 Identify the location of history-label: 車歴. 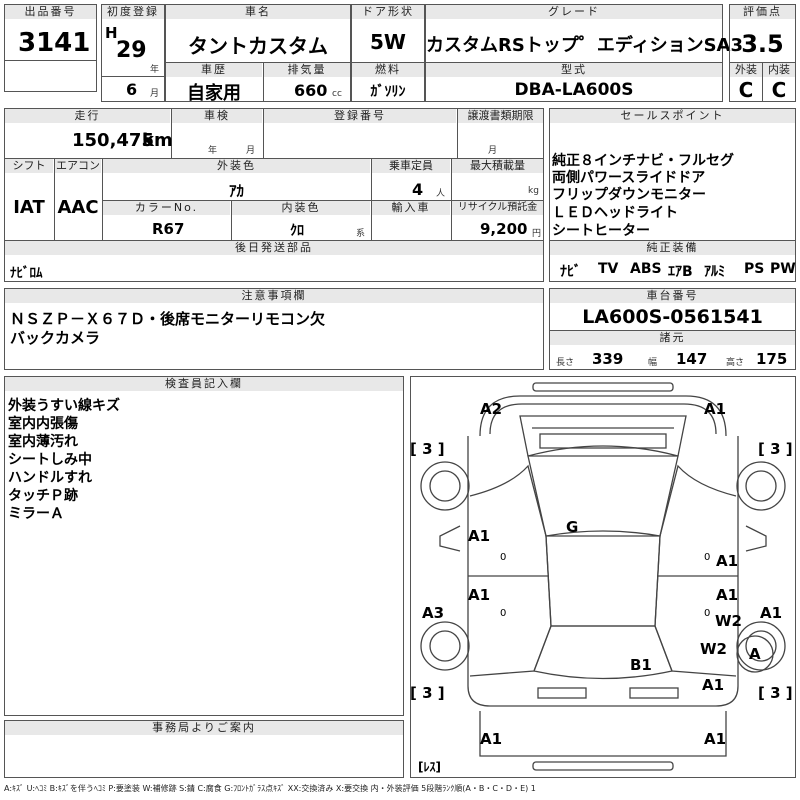
(214, 70).